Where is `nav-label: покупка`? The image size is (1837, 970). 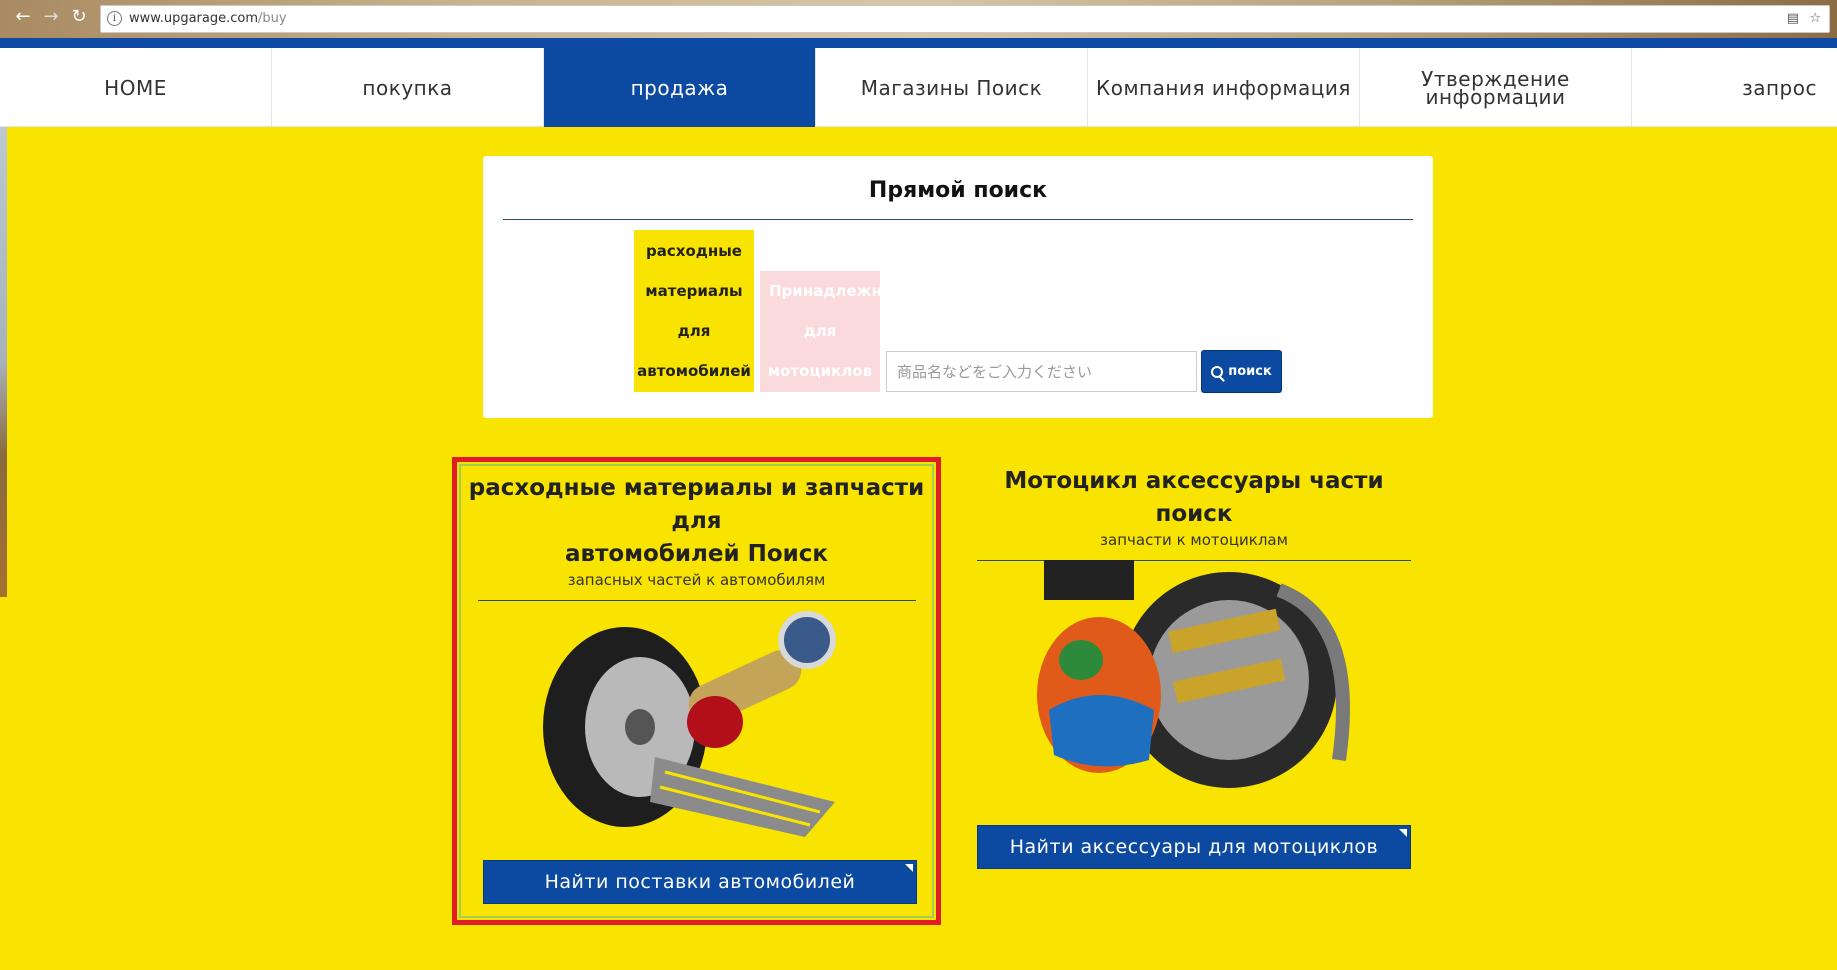
nav-label: покупка is located at coordinates (407, 87).